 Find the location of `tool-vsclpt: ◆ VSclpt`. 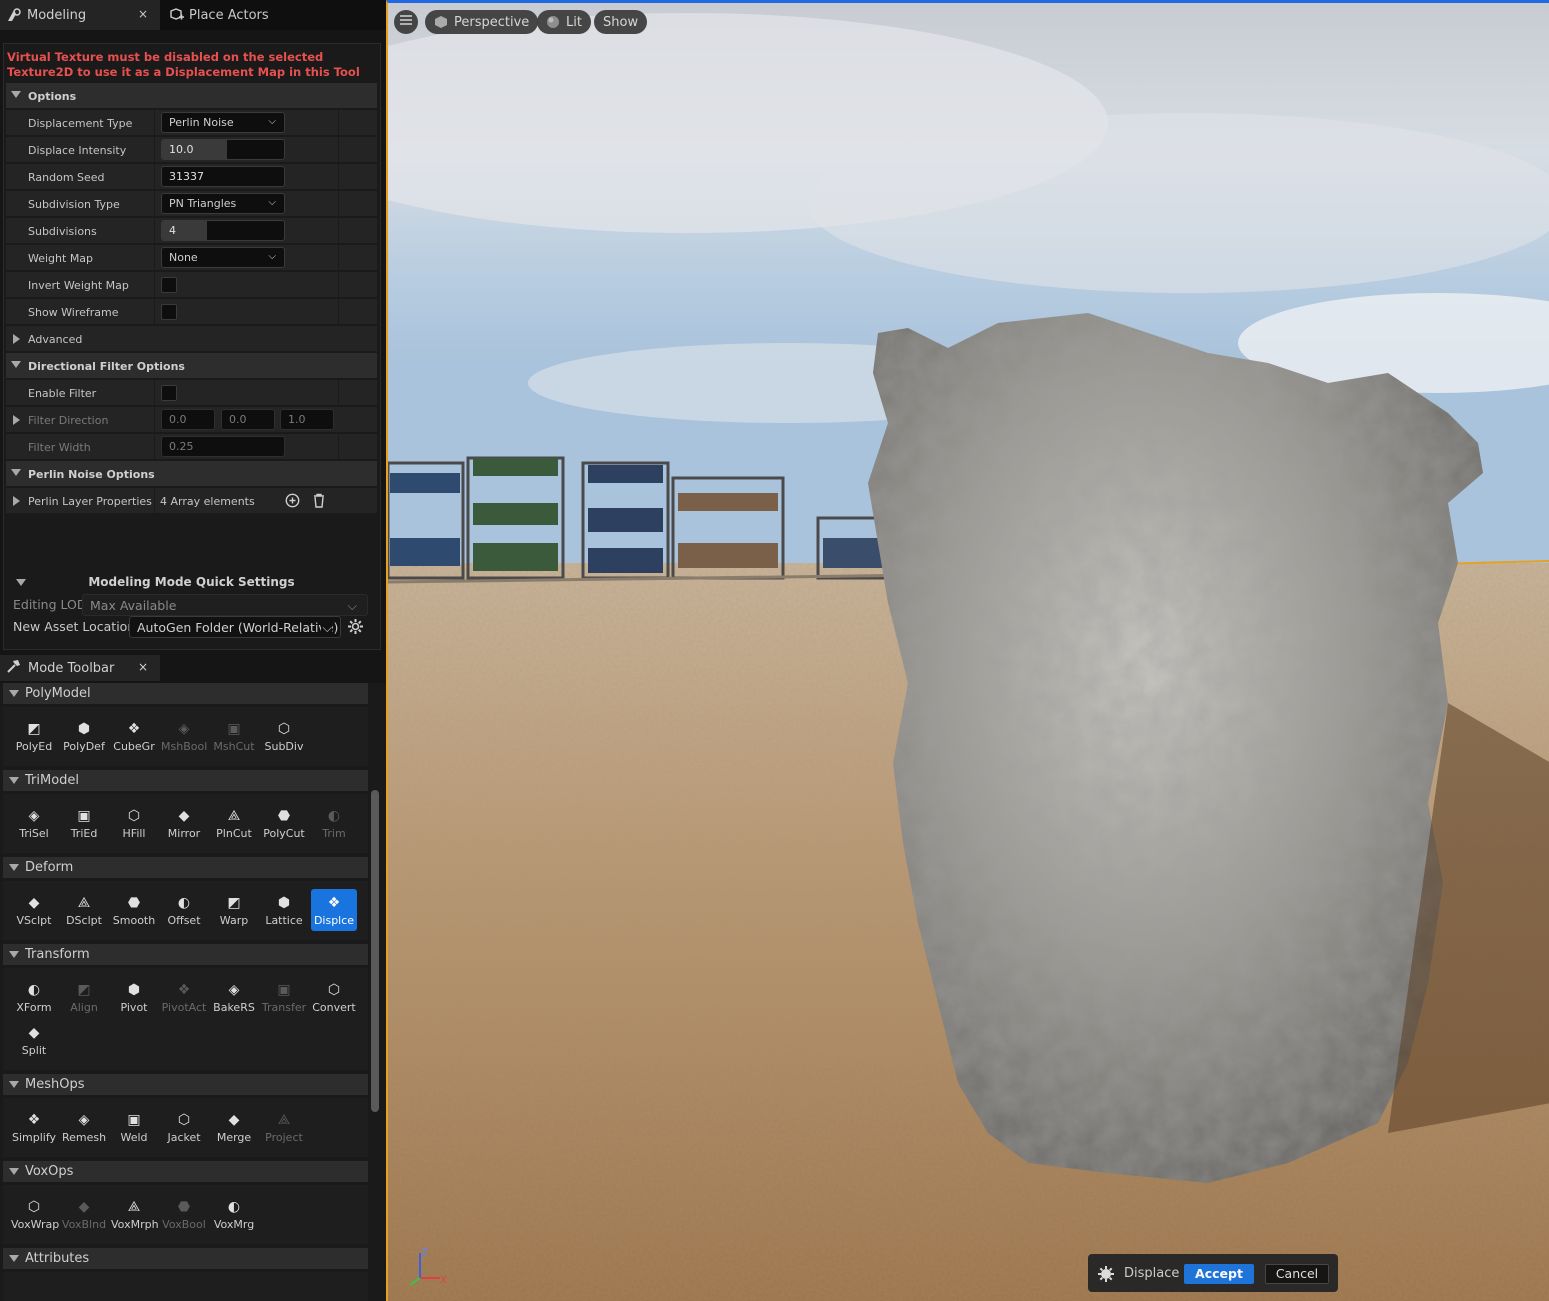

tool-vsclpt: ◆ VSclpt is located at coordinates (34, 910).